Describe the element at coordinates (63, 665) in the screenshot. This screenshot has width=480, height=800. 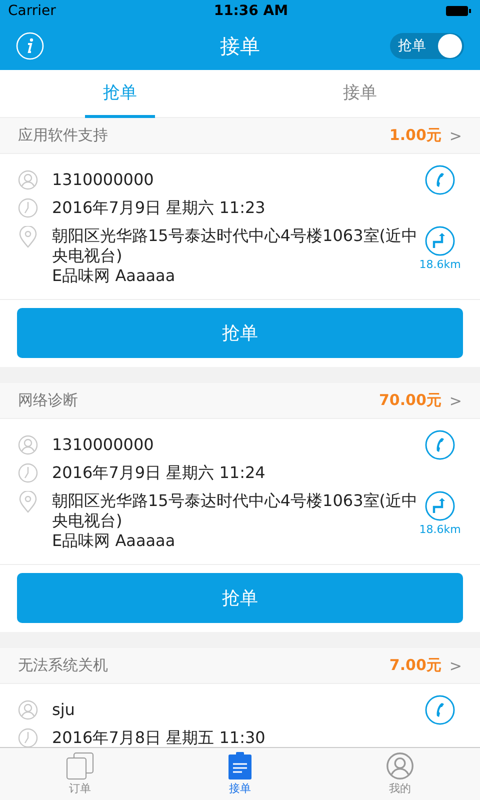
I see `order-title: 无法系统关机` at that location.